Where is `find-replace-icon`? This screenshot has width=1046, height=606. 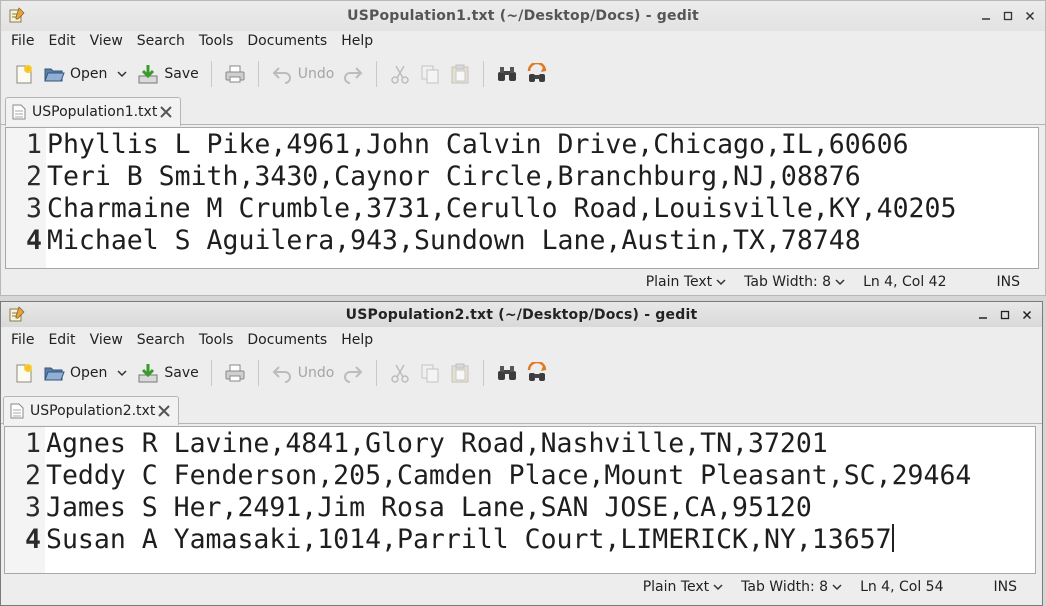
find-replace-icon is located at coordinates (537, 371).